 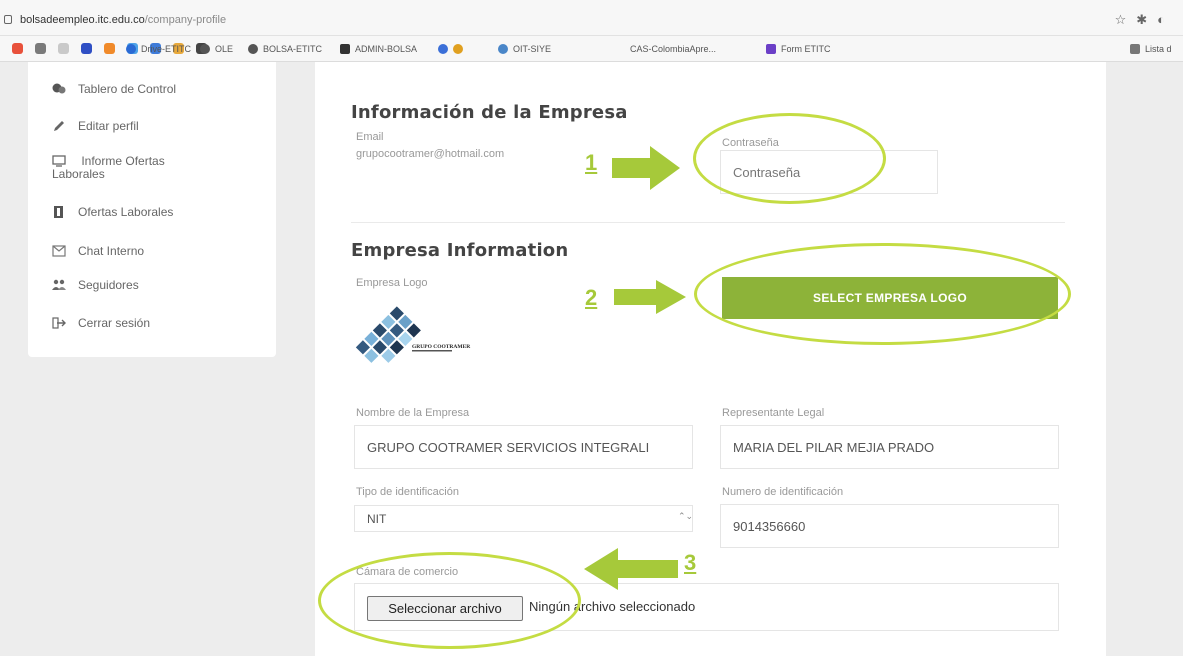 What do you see at coordinates (8, 19) in the screenshot?
I see `lock-icon` at bounding box center [8, 19].